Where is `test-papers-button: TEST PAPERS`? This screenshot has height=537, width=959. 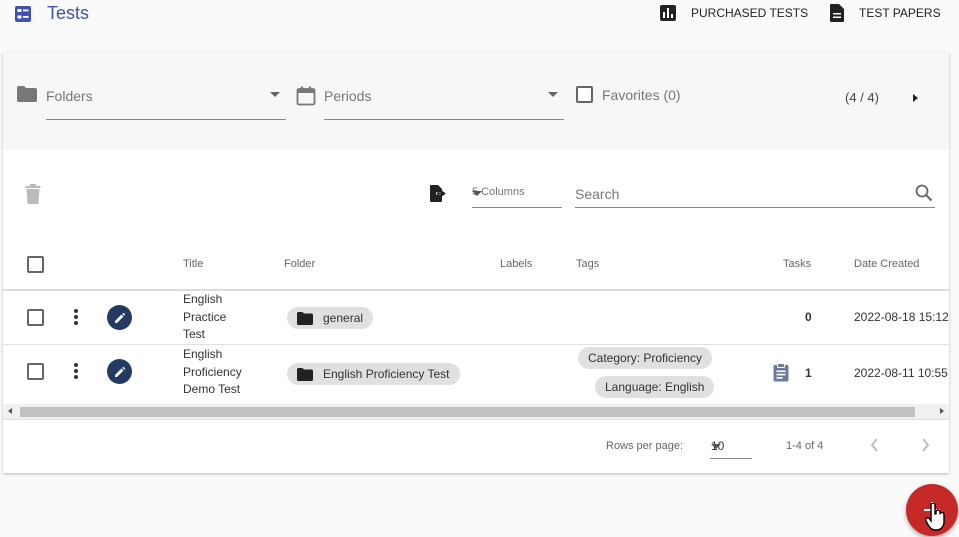
test-papers-button: TEST PAPERS is located at coordinates (885, 13).